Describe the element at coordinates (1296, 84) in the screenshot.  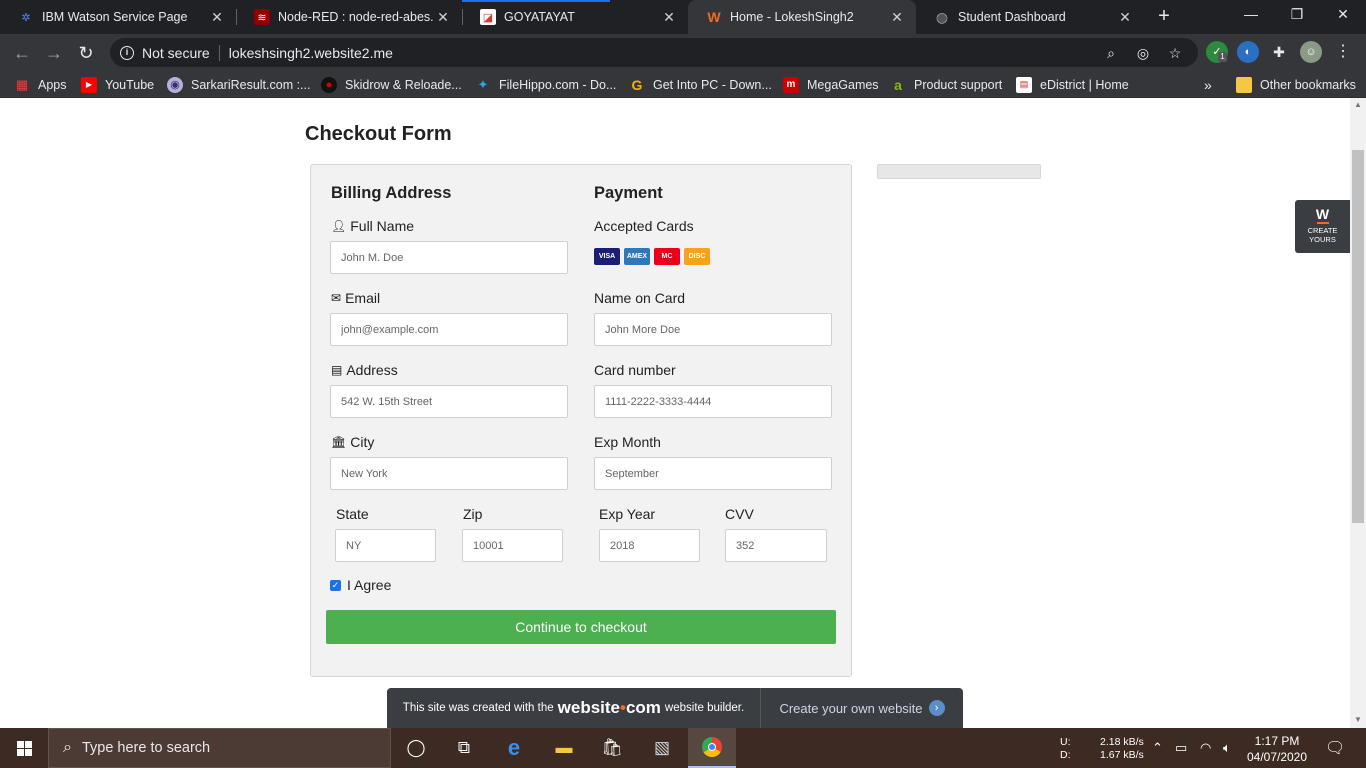
I see `bookmark-other: Other bookmarks` at that location.